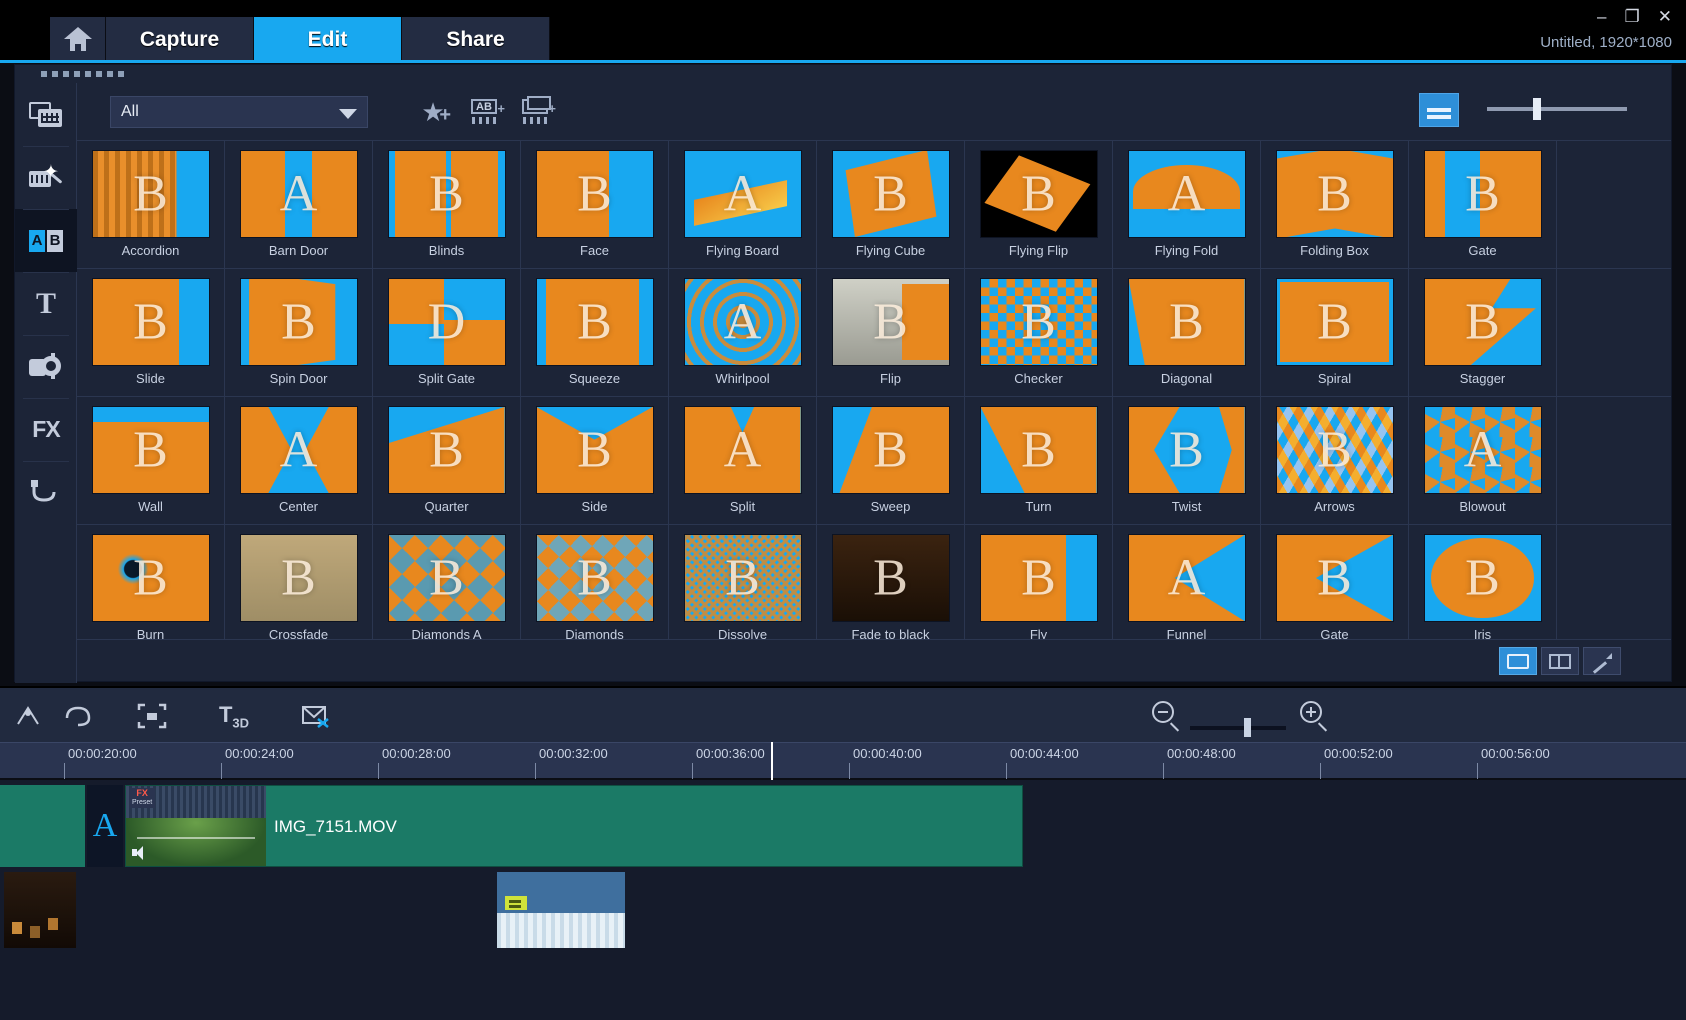 The image size is (1686, 1020). What do you see at coordinates (843, 714) in the screenshot?
I see `timeline-toolbar: T3D ↔ 0:00:44:013` at bounding box center [843, 714].